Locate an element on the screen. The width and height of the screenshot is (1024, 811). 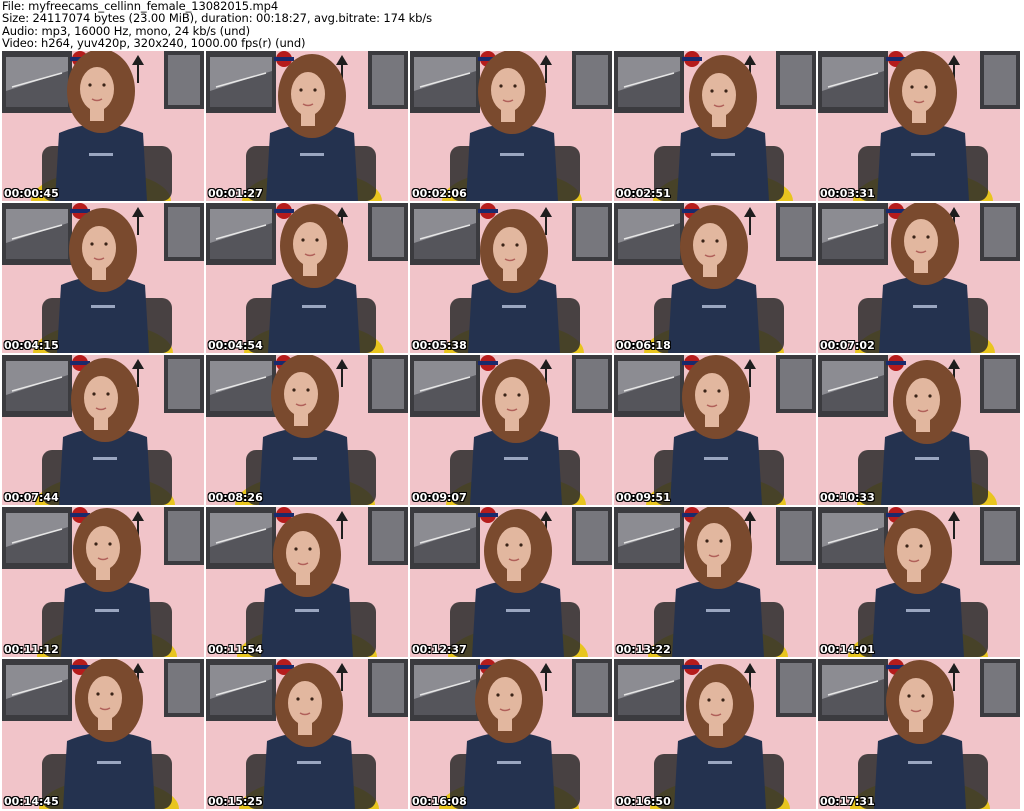
timestamp-label: 00:07:44 is located at coordinates (31, 497).